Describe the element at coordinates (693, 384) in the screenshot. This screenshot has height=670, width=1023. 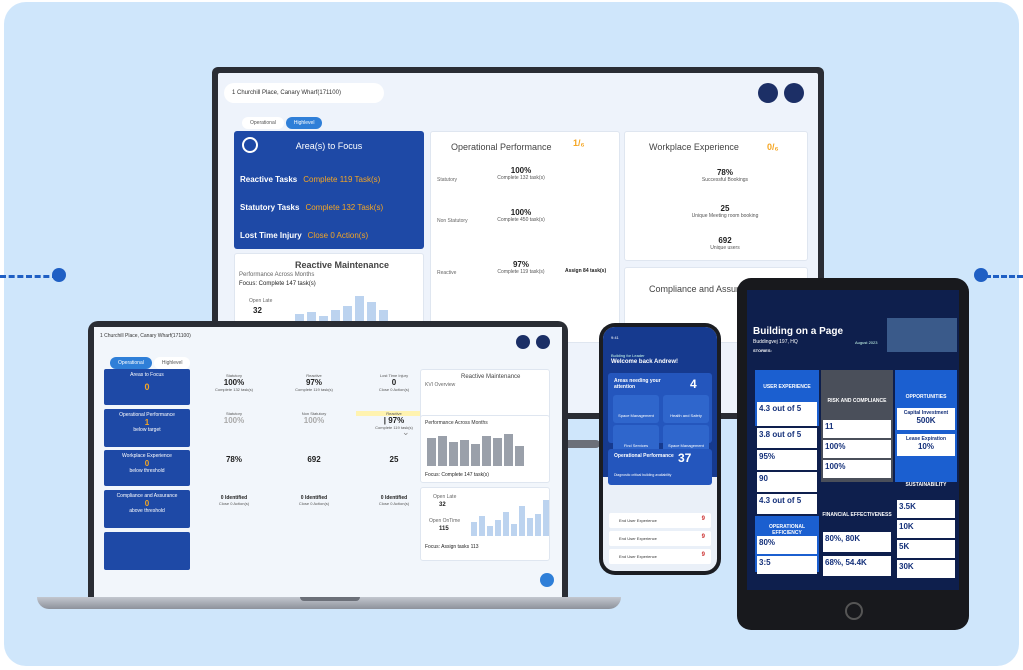
I see `attention-count: 4` at that location.